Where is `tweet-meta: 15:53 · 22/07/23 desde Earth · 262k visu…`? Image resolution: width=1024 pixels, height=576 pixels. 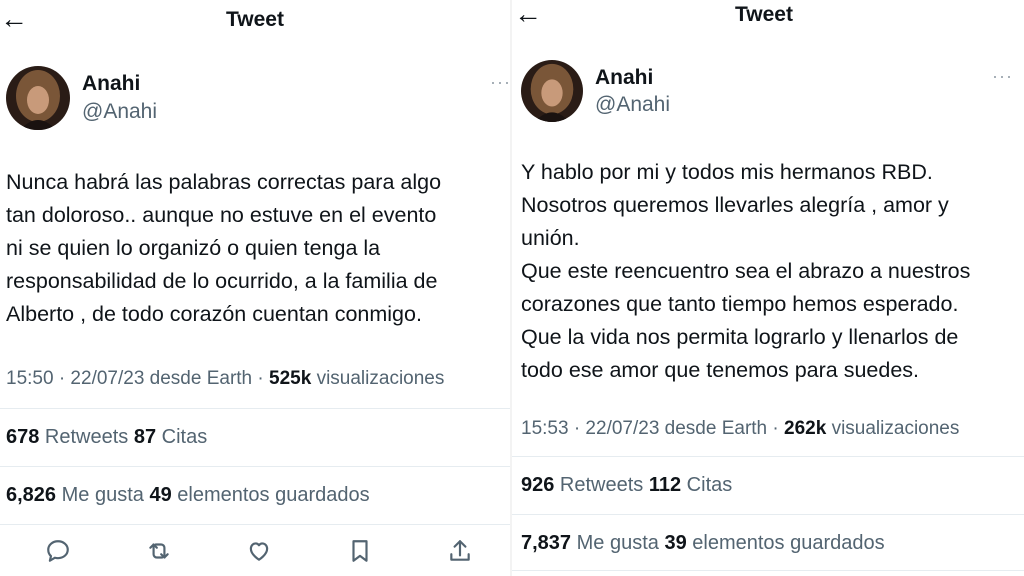
tweet-meta: 15:53 · 22/07/23 desde Earth · 262k visu… is located at coordinates (740, 429).